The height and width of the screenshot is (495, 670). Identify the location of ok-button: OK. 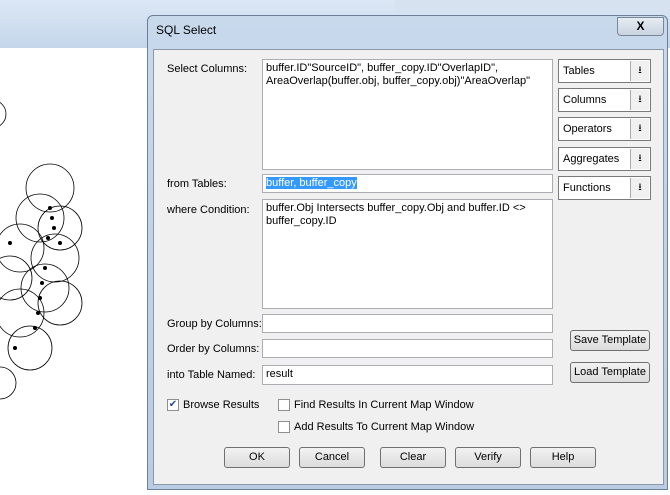
(257, 457).